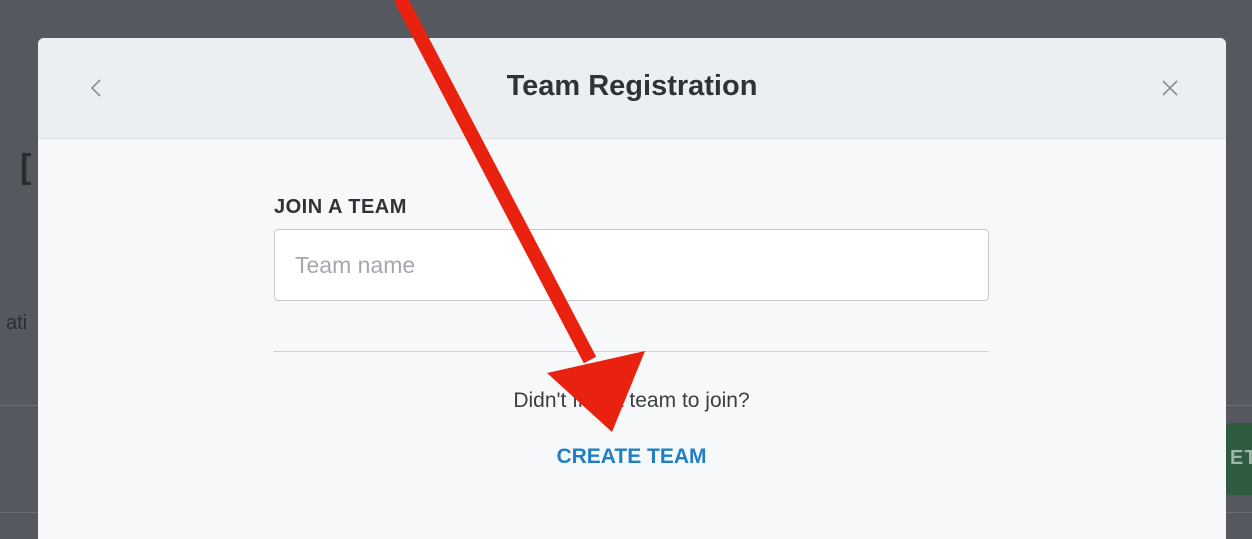 The width and height of the screenshot is (1252, 539). I want to click on modal-title: Team Registration, so click(632, 86).